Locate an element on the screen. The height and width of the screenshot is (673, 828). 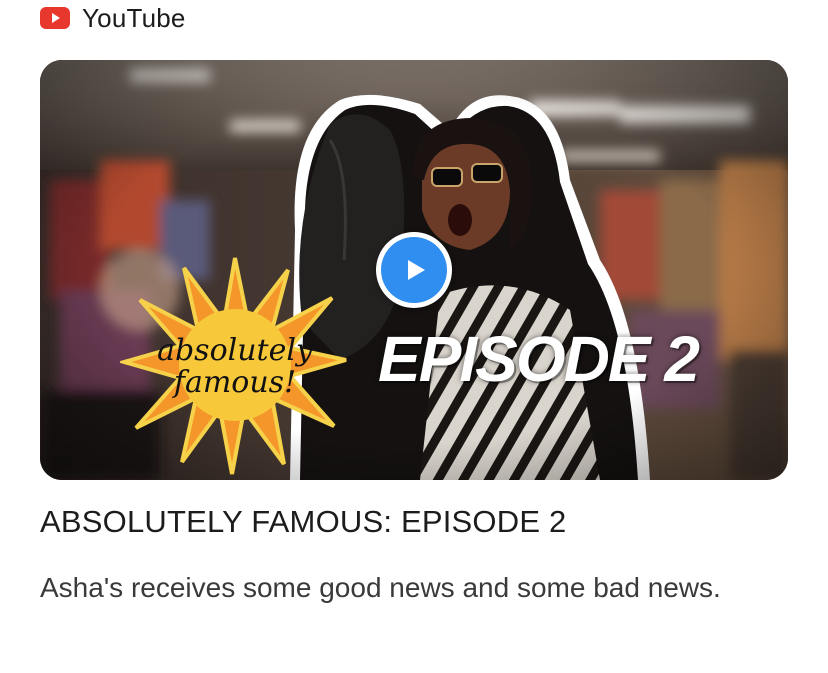
logo-text-line1: absolutely is located at coordinates (235, 350).